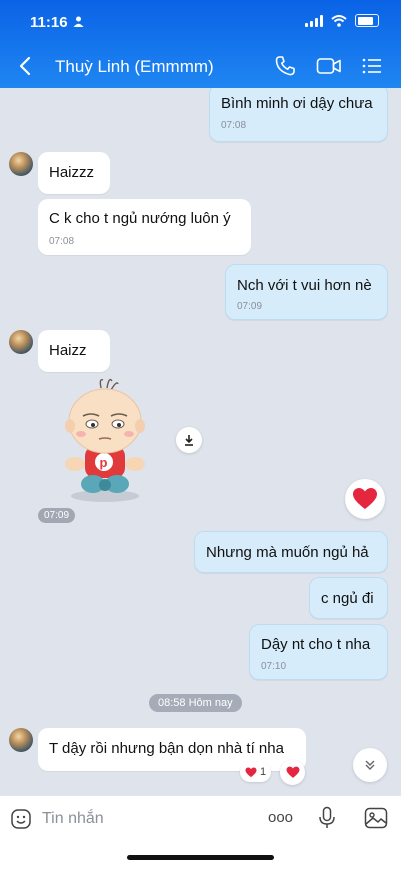  I want to click on message-bubble-incoming: C k cho t ngủ nướng luôn ý 07:08, so click(144, 227).